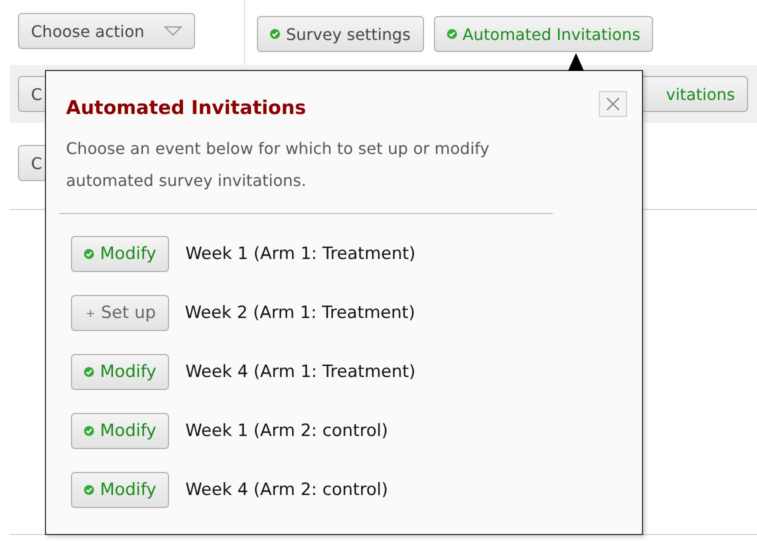 This screenshot has height=541, width=757. I want to click on event-name: Week 1 (Arm 1: Treatment), so click(300, 254).